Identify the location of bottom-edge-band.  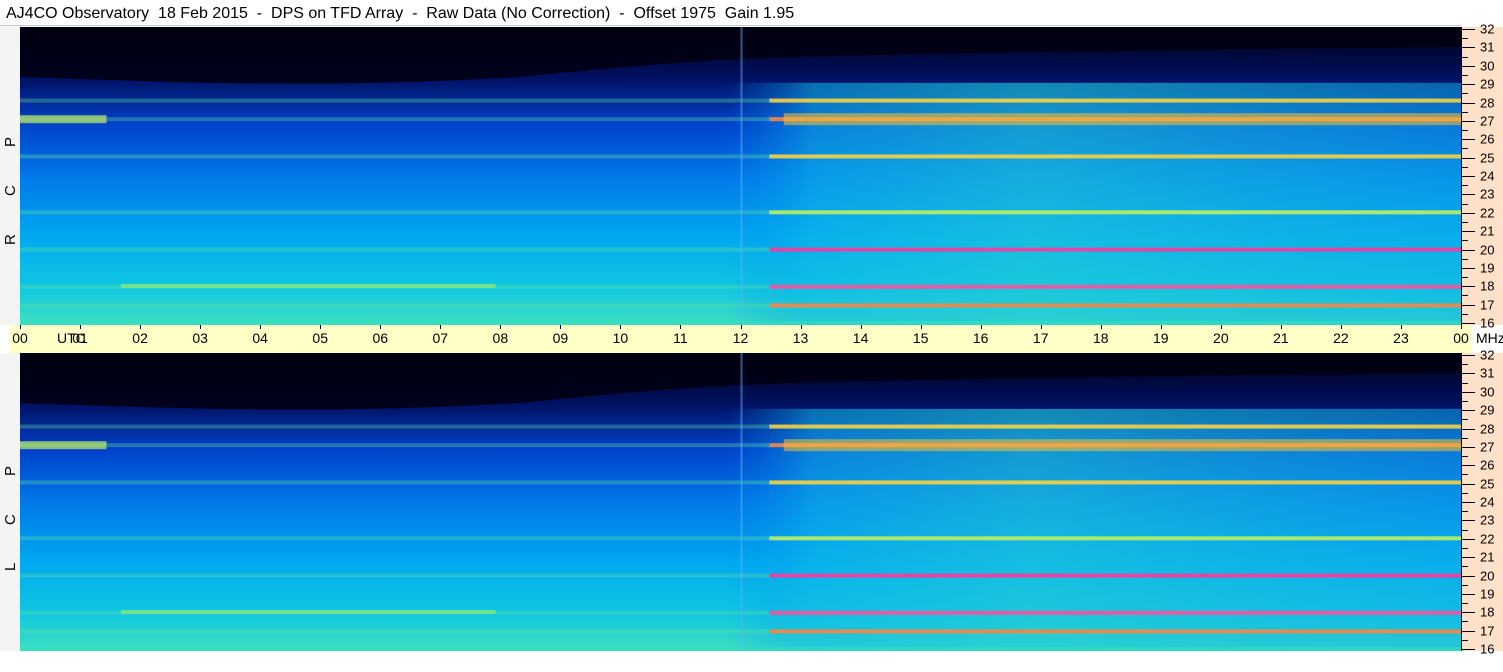
(740, 649).